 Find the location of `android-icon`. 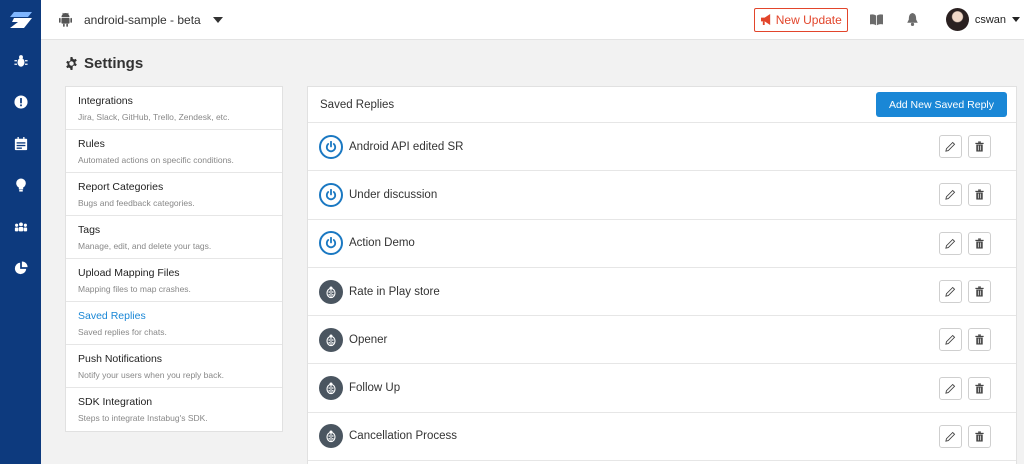

android-icon is located at coordinates (65, 19).